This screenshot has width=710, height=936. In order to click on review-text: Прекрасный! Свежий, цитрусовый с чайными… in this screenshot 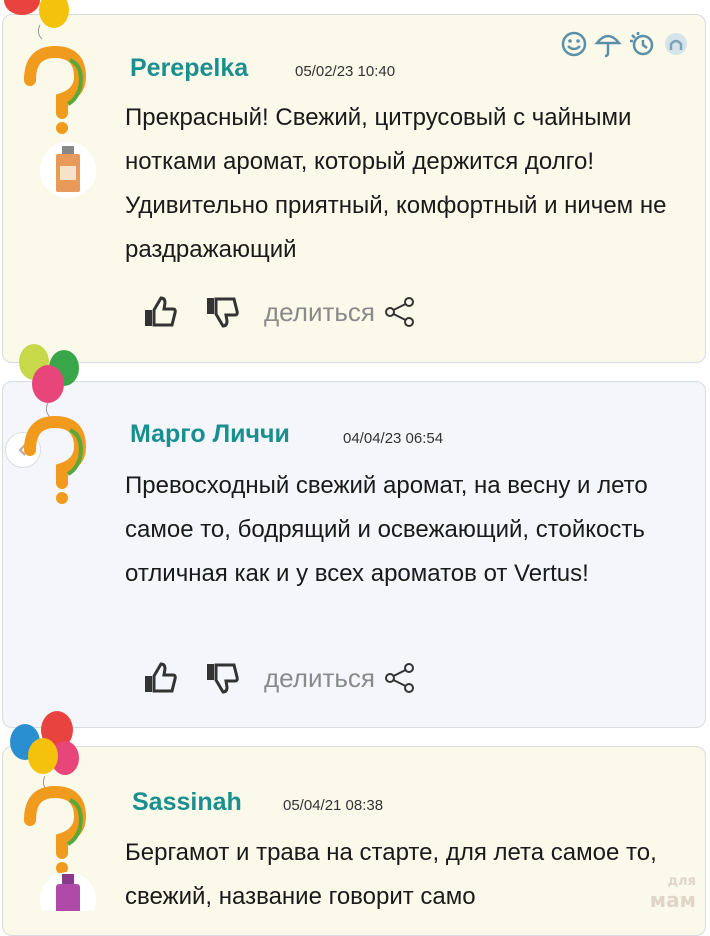, I will do `click(396, 183)`.